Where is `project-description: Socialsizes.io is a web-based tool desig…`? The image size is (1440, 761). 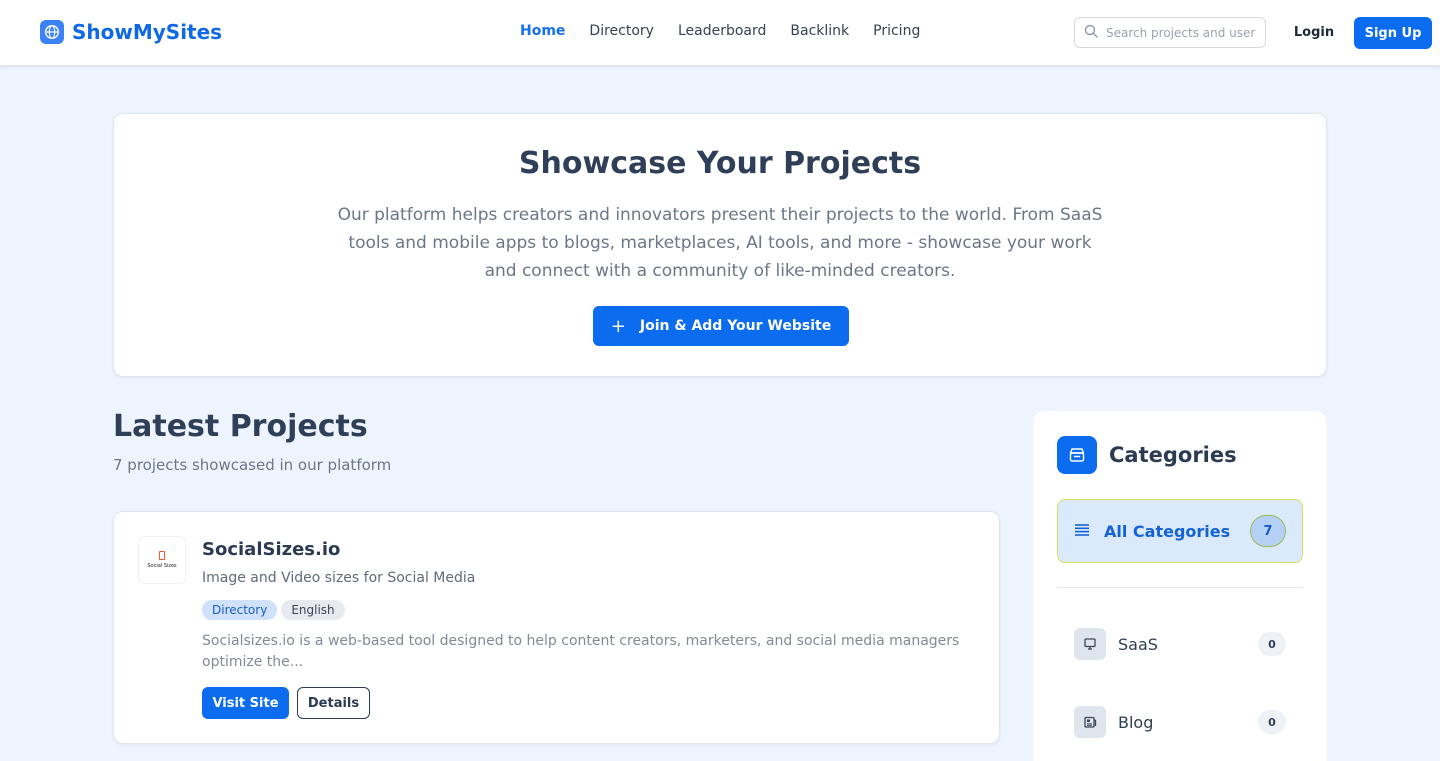 project-description: Socialsizes.io is a web-based tool desig… is located at coordinates (581, 651).